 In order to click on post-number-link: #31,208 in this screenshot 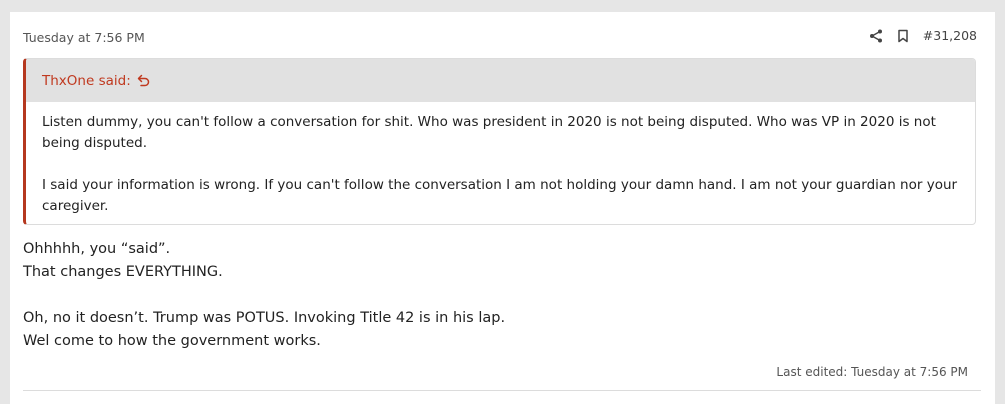, I will do `click(950, 35)`.